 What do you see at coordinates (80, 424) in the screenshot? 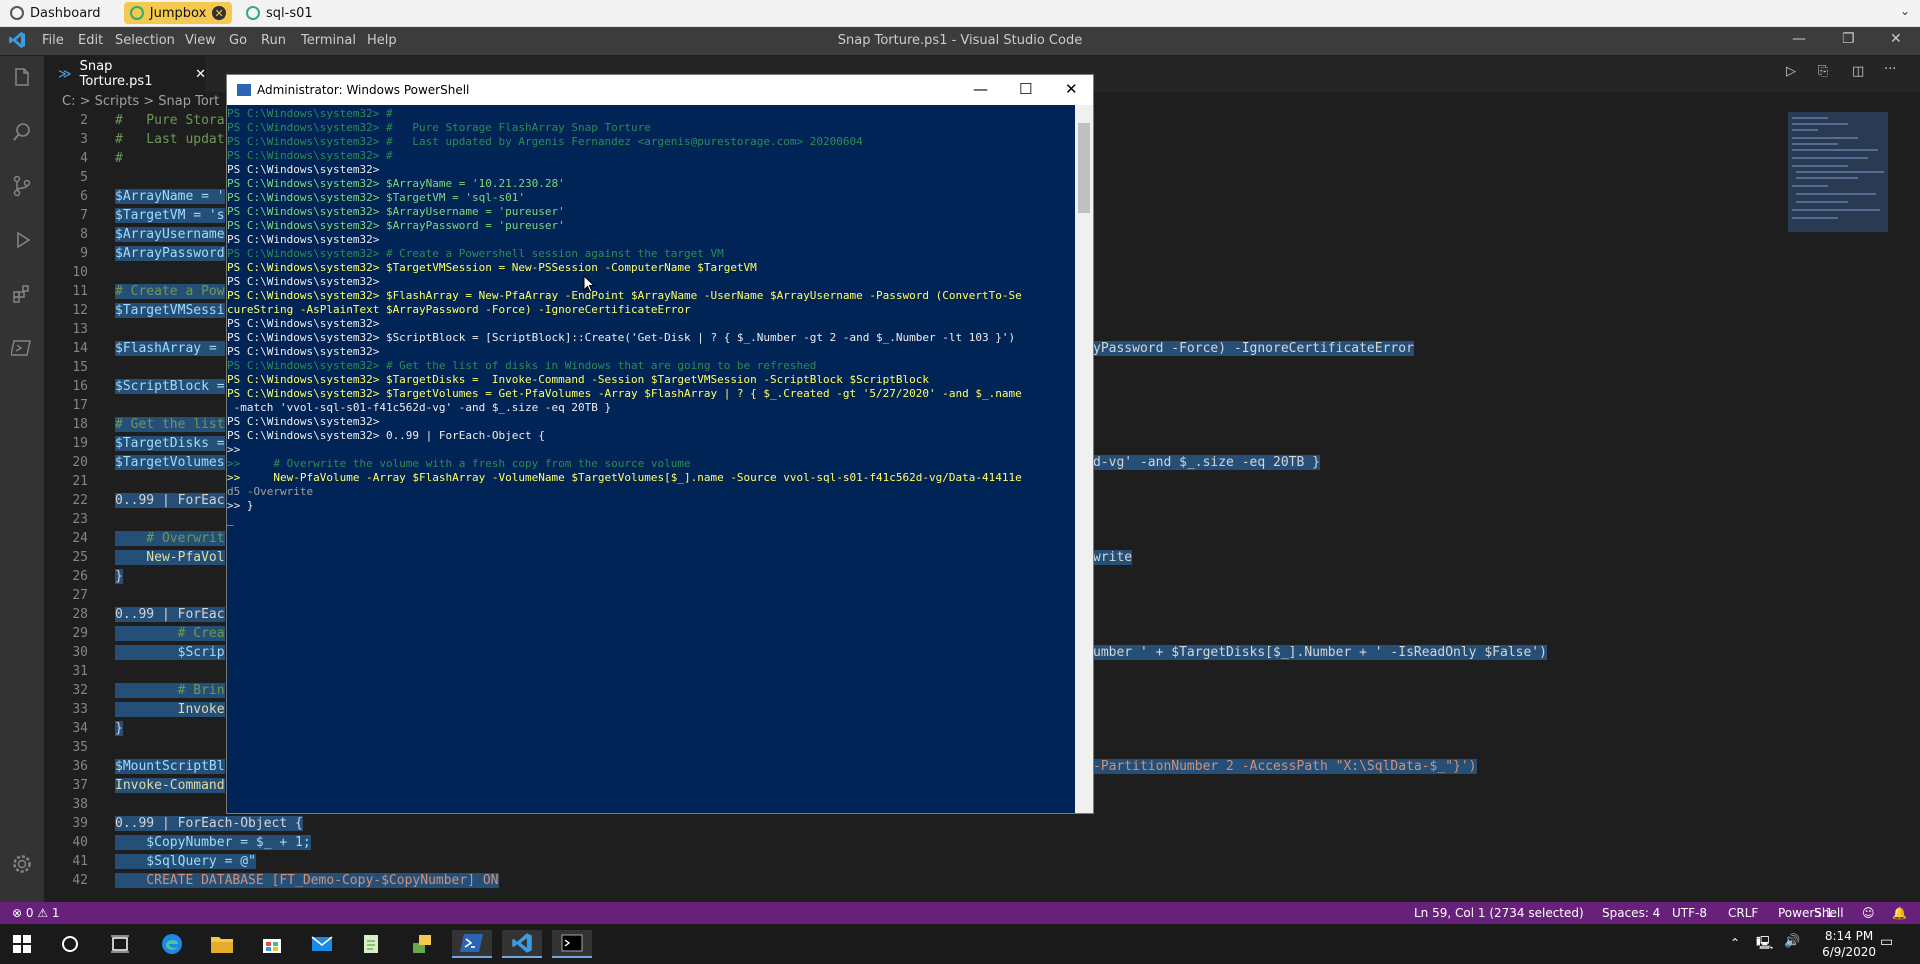
I see `line-number: 18` at bounding box center [80, 424].